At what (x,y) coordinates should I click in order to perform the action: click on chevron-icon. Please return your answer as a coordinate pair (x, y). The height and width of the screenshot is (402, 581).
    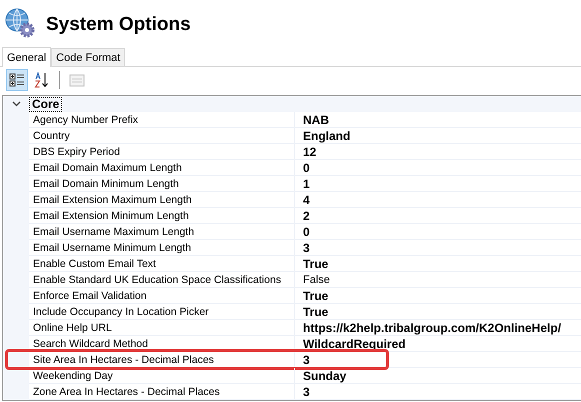
    Looking at the image, I should click on (16, 104).